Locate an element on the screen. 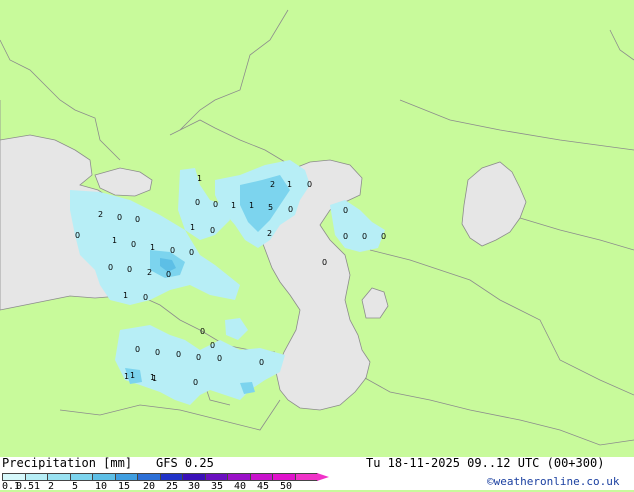 The image size is (634, 492). scale-label: 15 is located at coordinates (124, 486).